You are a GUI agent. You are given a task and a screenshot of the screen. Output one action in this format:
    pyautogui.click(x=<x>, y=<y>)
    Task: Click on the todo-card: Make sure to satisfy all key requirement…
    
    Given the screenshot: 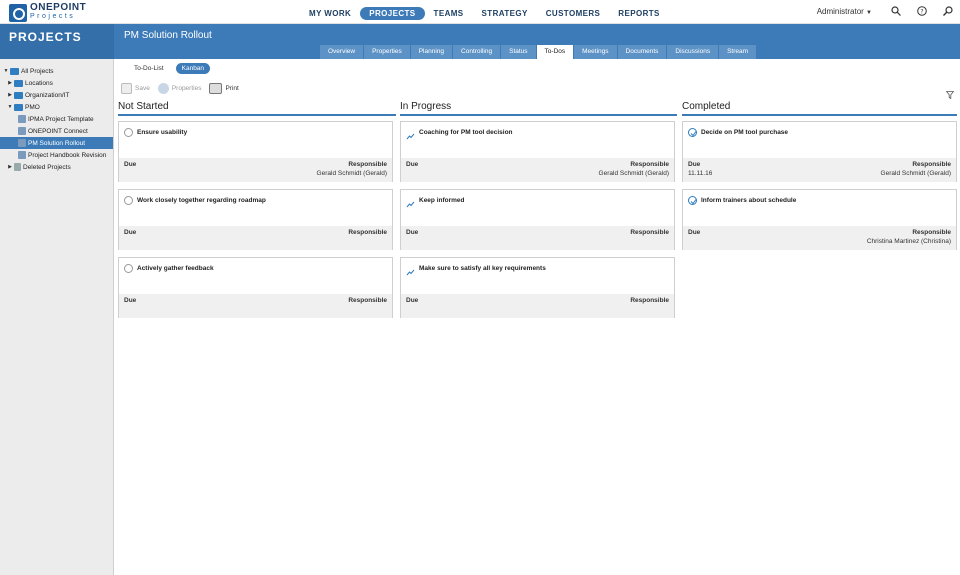 What is the action you would take?
    pyautogui.click(x=537, y=287)
    